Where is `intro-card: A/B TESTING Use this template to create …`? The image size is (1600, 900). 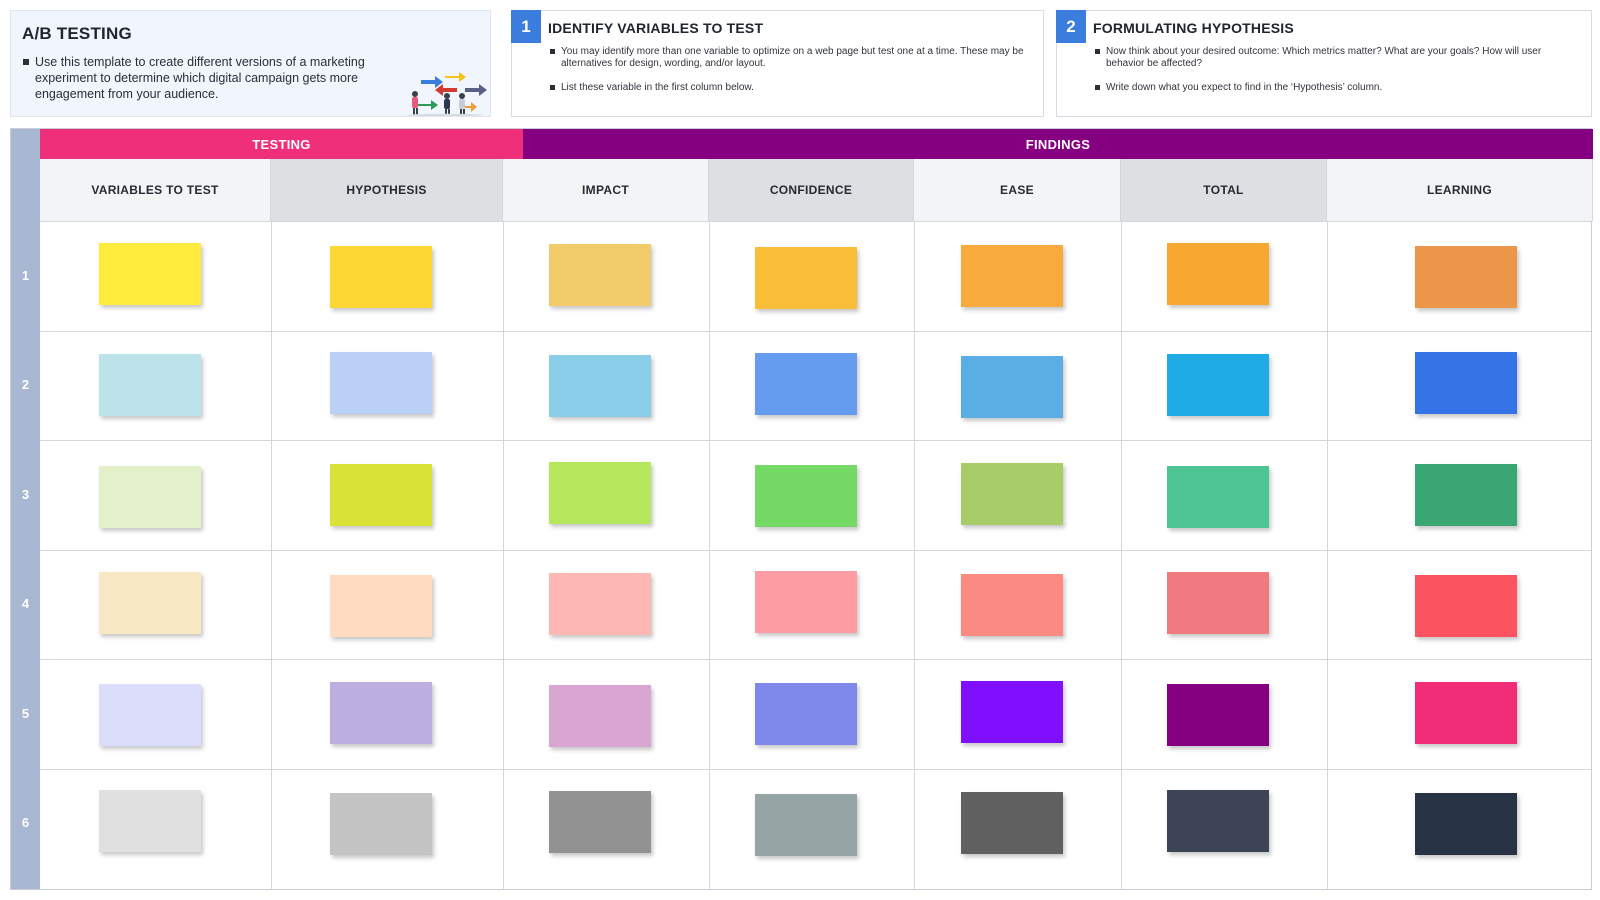 intro-card: A/B TESTING Use this template to create … is located at coordinates (250, 63).